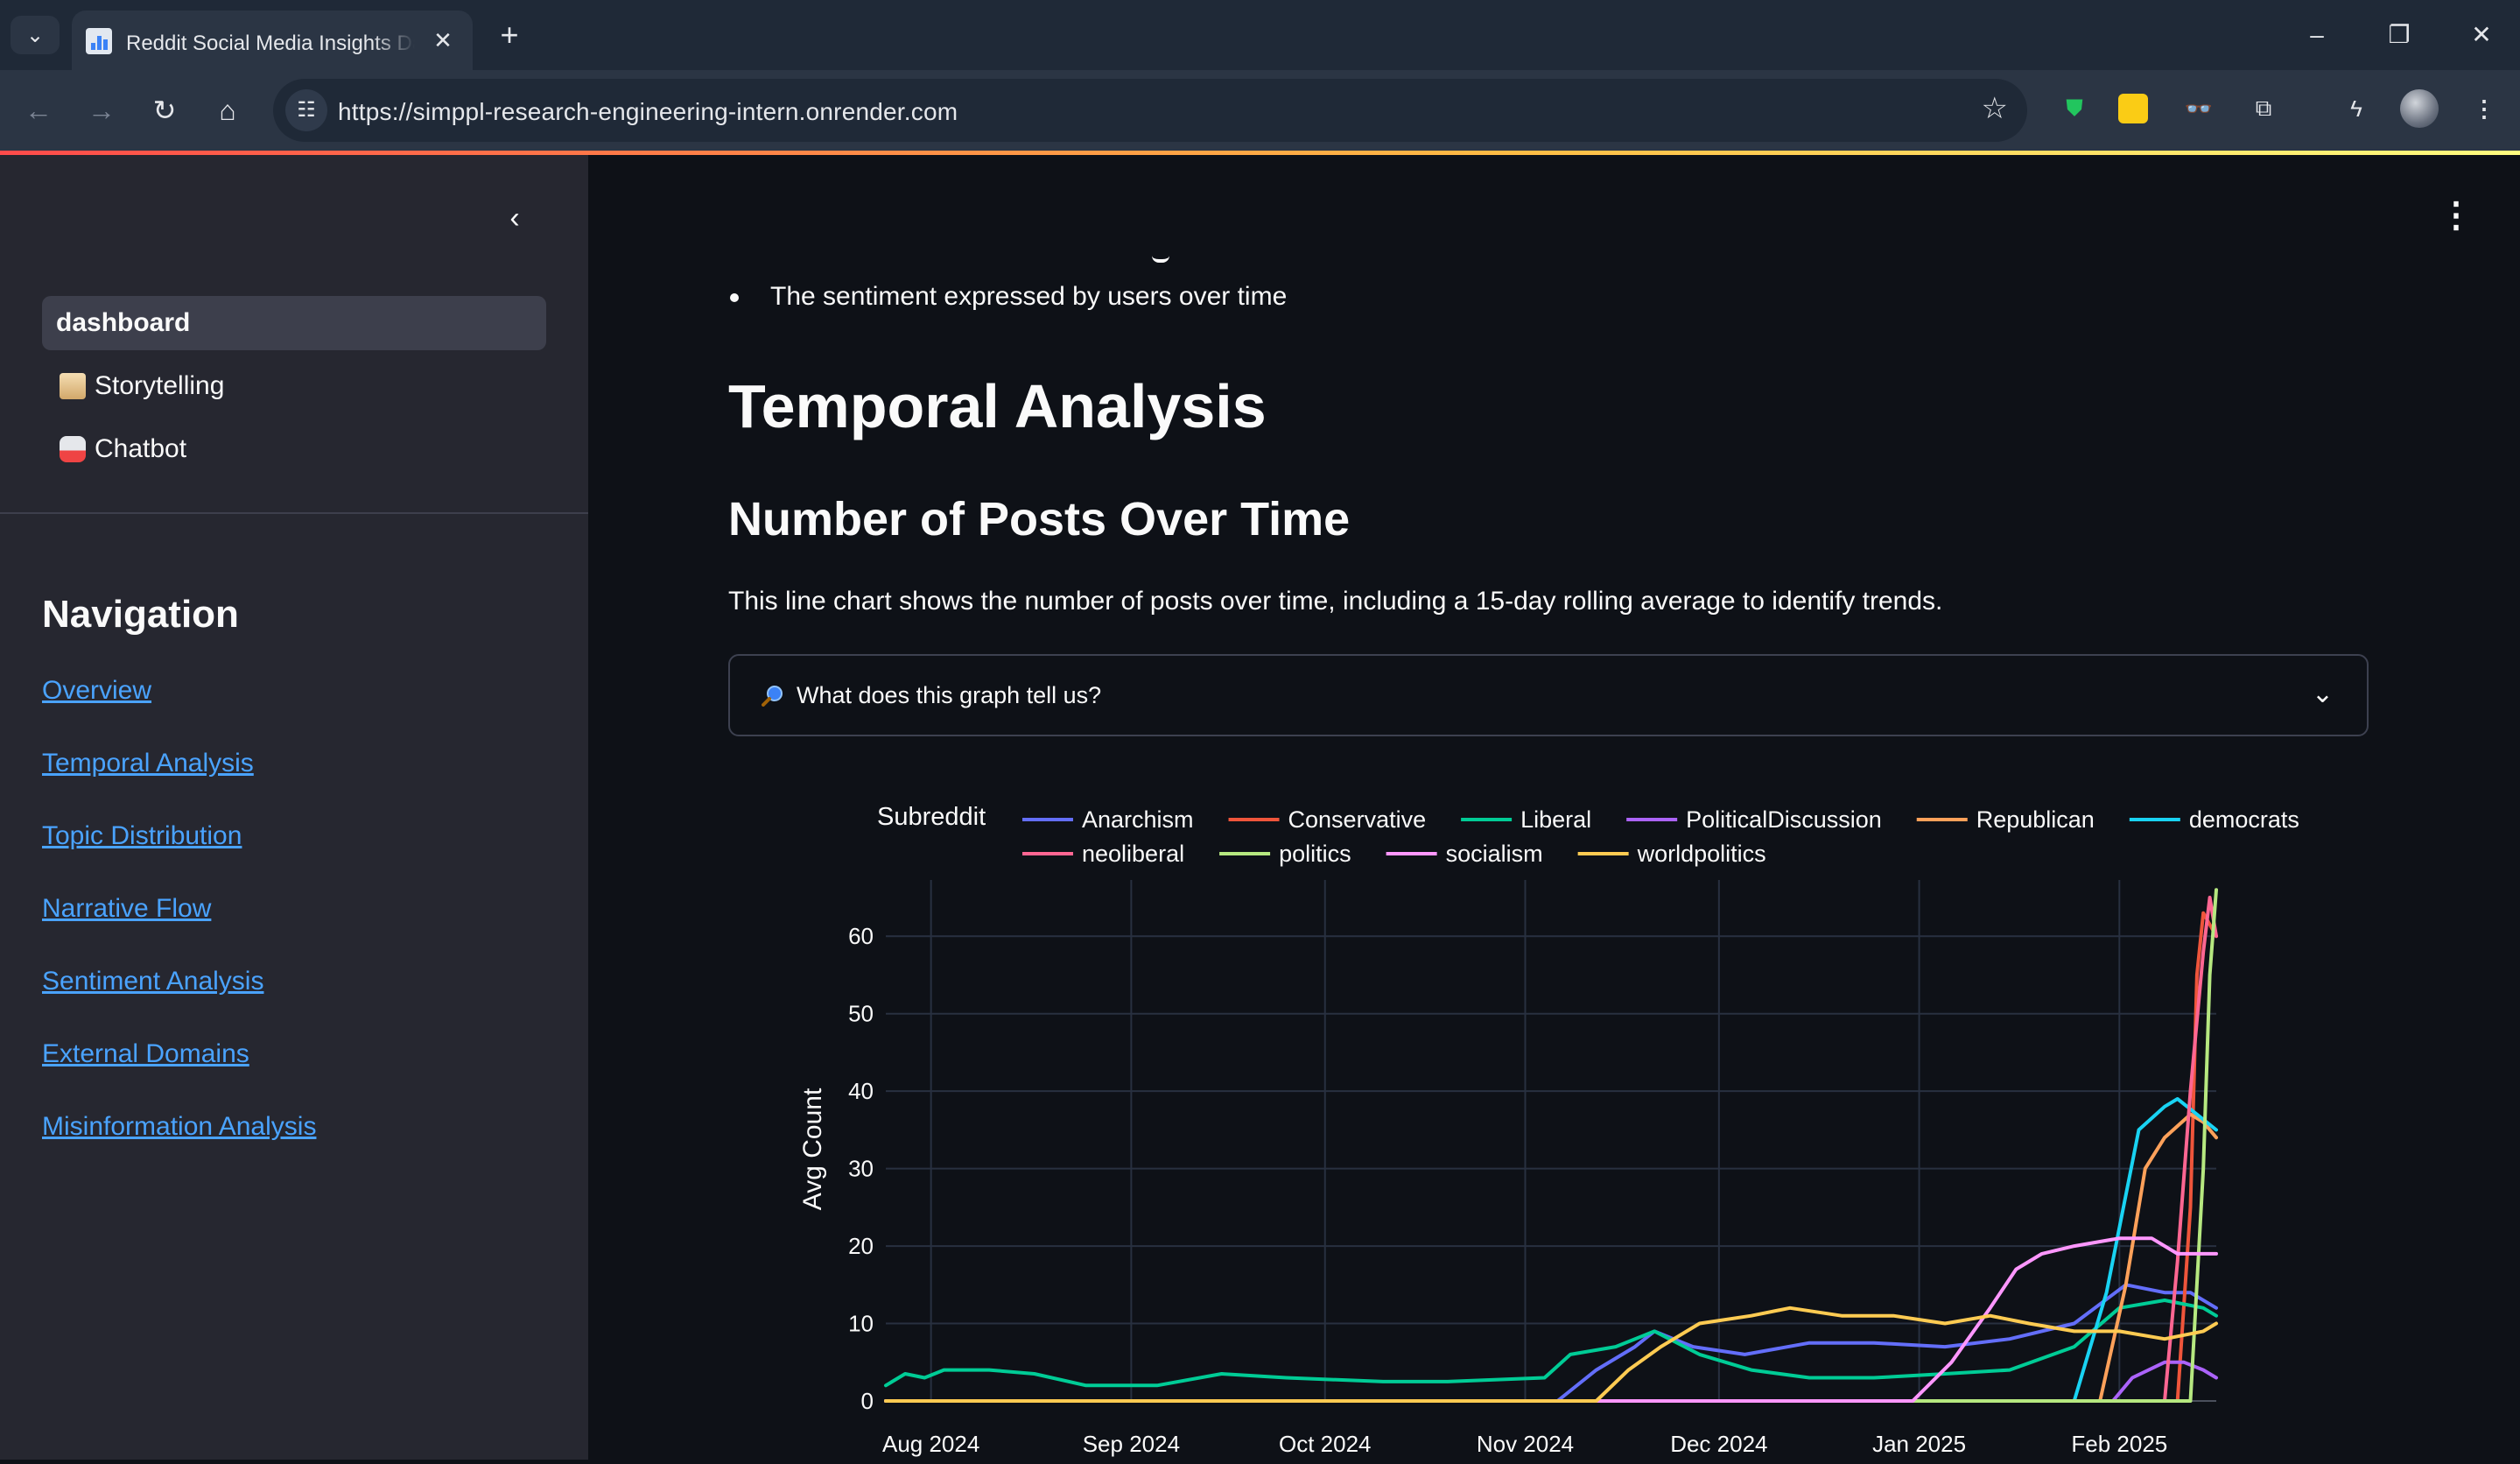 The width and height of the screenshot is (2520, 1464). Describe the element at coordinates (73, 449) in the screenshot. I see `robot-emoji-icon` at that location.